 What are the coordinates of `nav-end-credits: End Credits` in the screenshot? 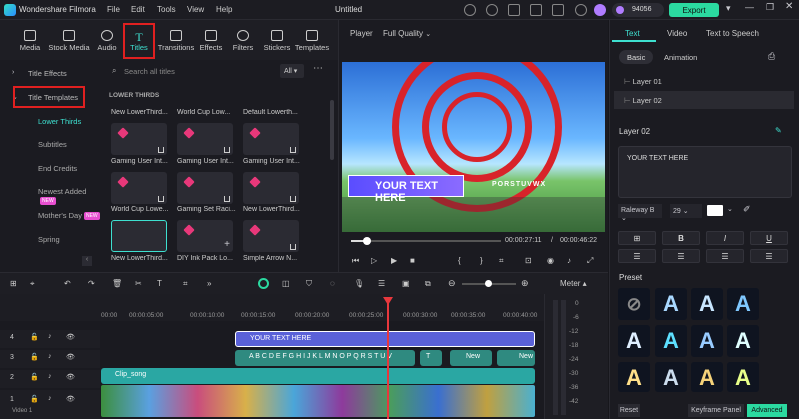 It's located at (57, 168).